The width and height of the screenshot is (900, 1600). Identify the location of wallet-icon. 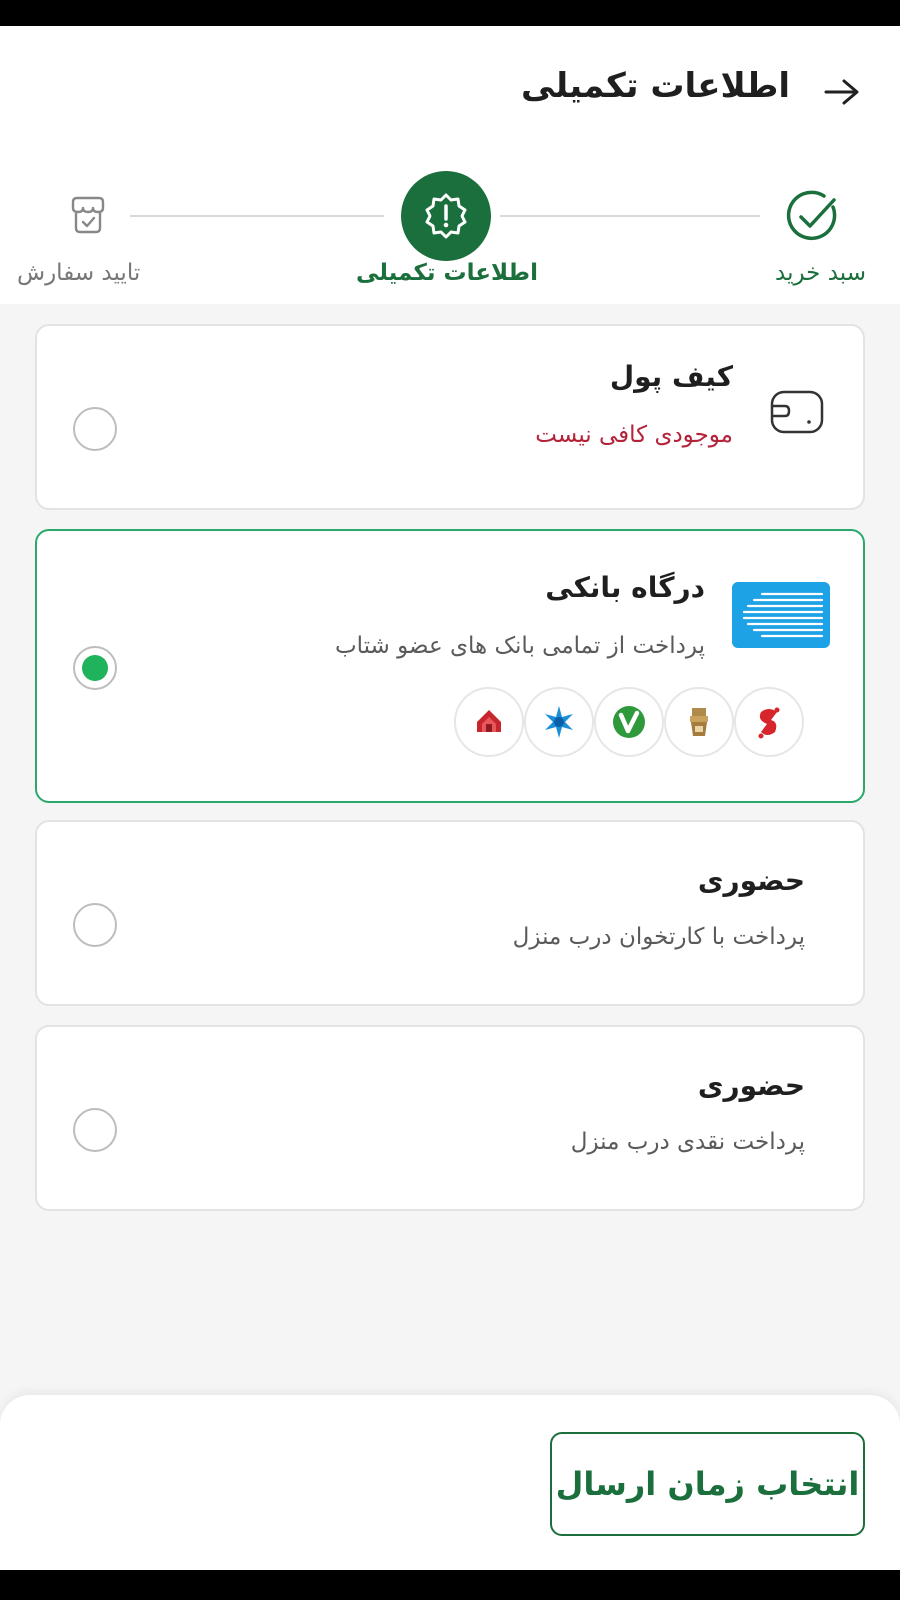
(797, 412).